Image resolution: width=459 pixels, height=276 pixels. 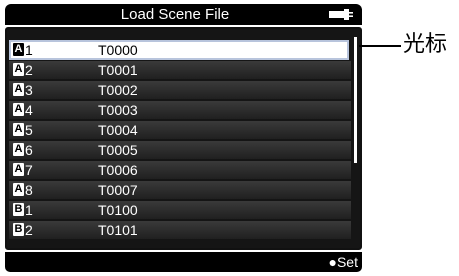 I want to click on slot-number: 7, so click(x=29, y=170).